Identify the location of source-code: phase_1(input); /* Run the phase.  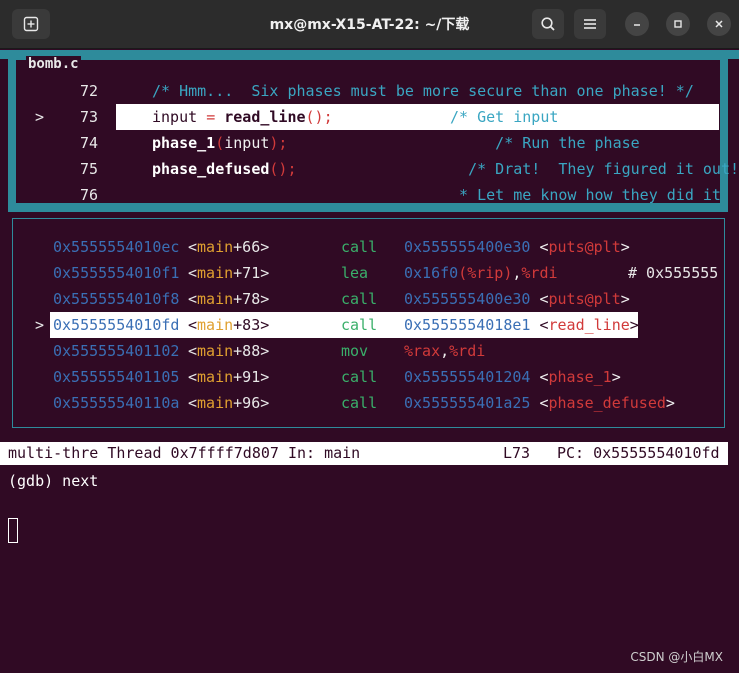
(396, 143).